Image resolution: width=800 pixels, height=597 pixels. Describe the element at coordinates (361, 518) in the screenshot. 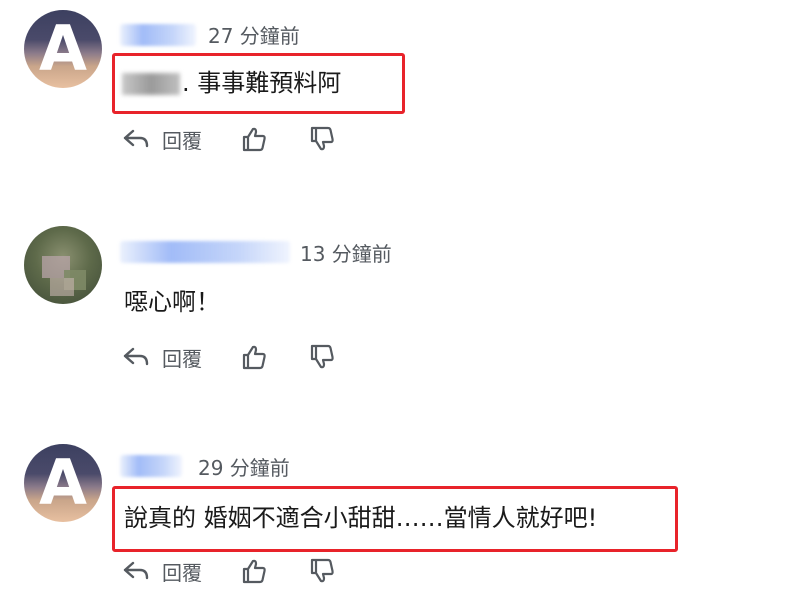

I see `comment-text: 說真的 婚姻不適合小甜甜……當情人就好吧!` at that location.